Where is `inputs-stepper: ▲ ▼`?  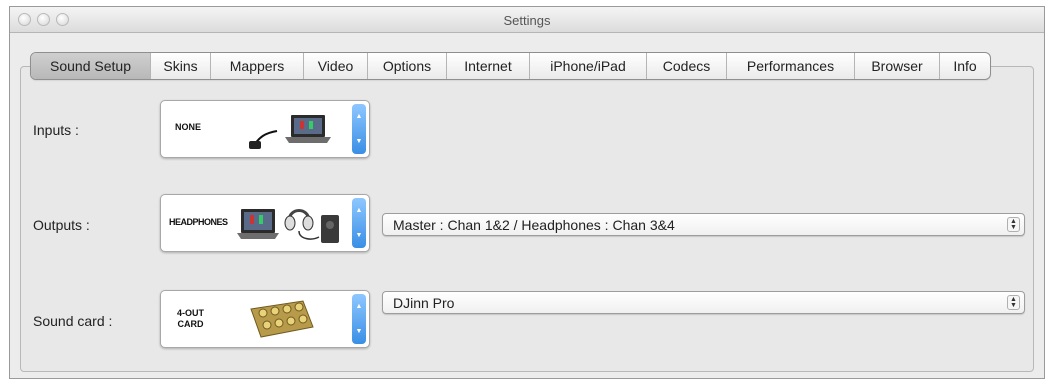
inputs-stepper: ▲ ▼ is located at coordinates (359, 129).